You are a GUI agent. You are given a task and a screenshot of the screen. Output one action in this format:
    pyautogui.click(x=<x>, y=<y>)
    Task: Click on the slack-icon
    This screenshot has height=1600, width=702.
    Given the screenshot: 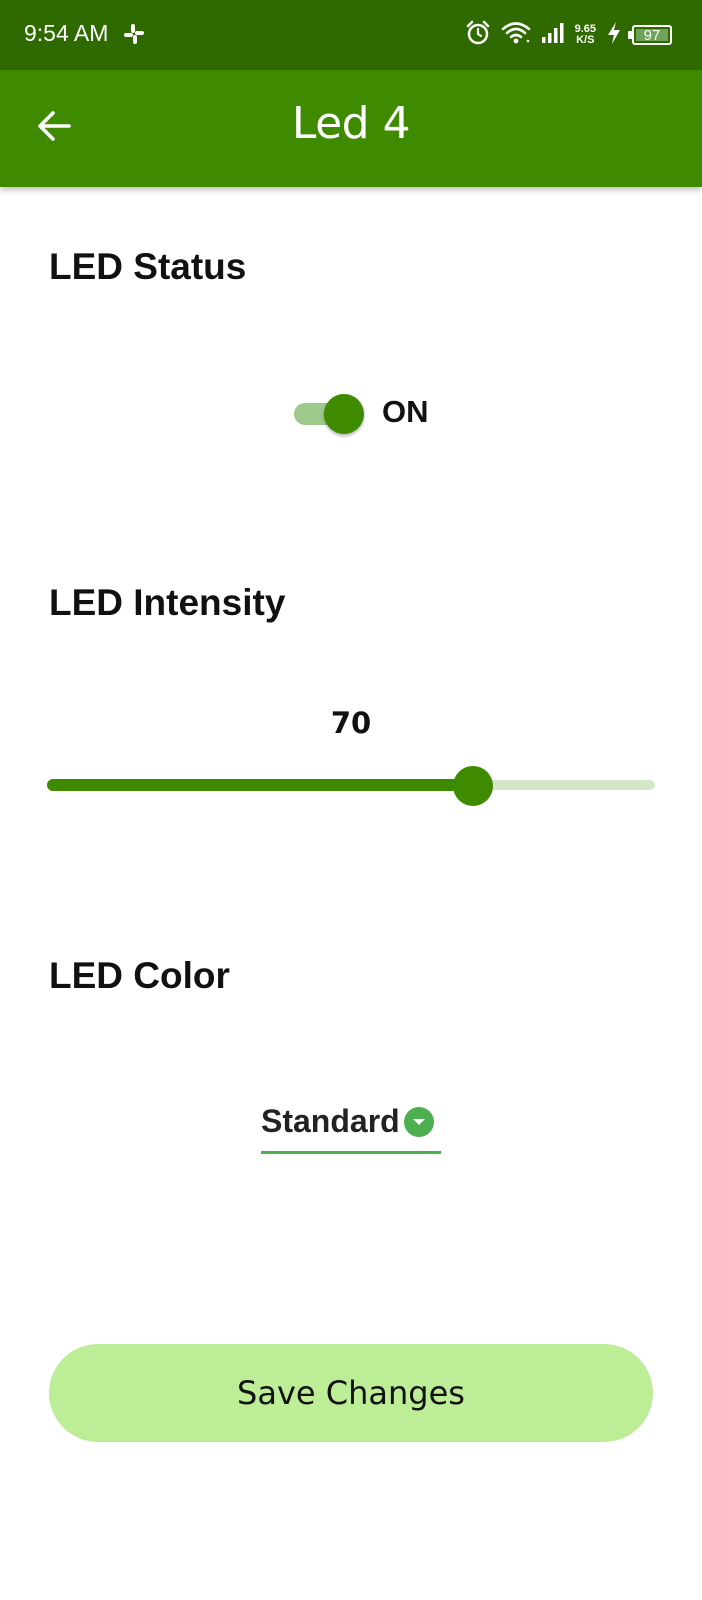 What is the action you would take?
    pyautogui.click(x=134, y=34)
    